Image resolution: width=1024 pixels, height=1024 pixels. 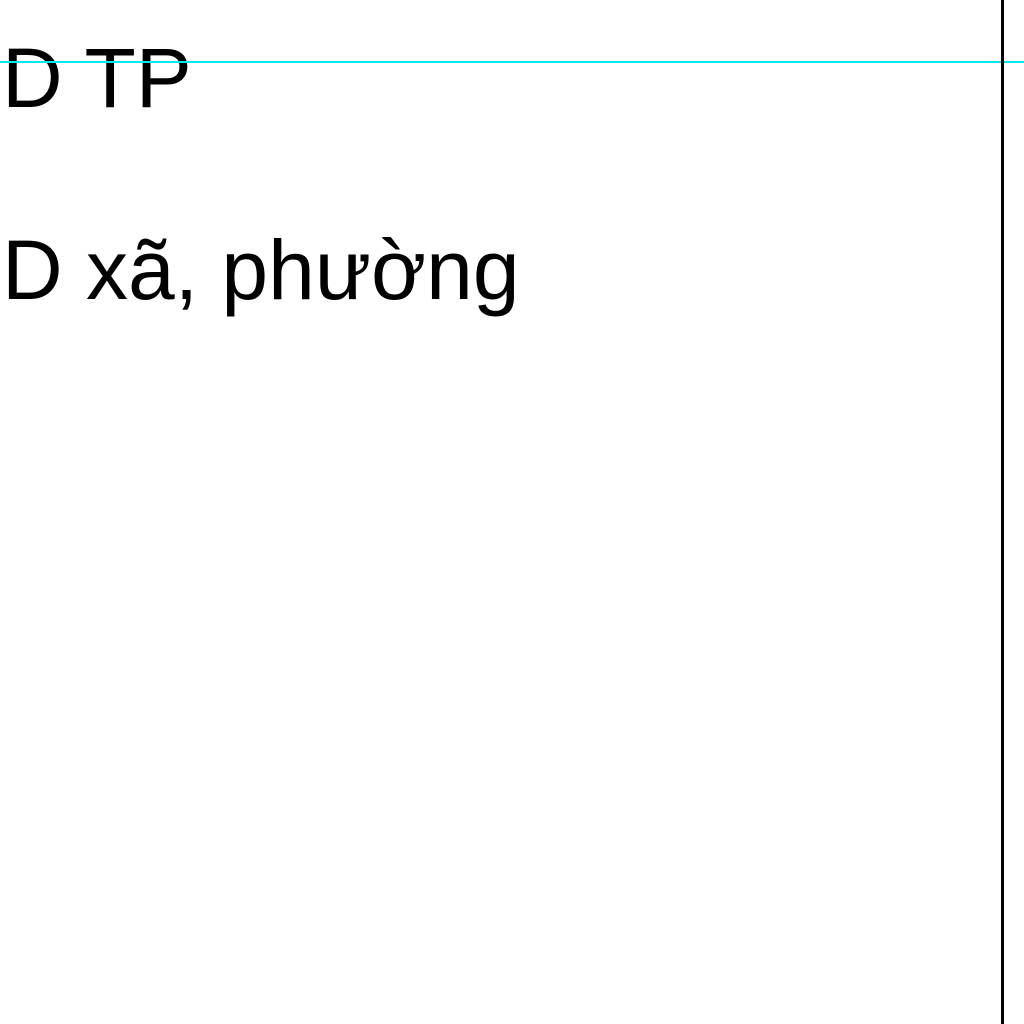 I want to click on label-xa-phuong: D xã, phường, so click(x=261, y=270).